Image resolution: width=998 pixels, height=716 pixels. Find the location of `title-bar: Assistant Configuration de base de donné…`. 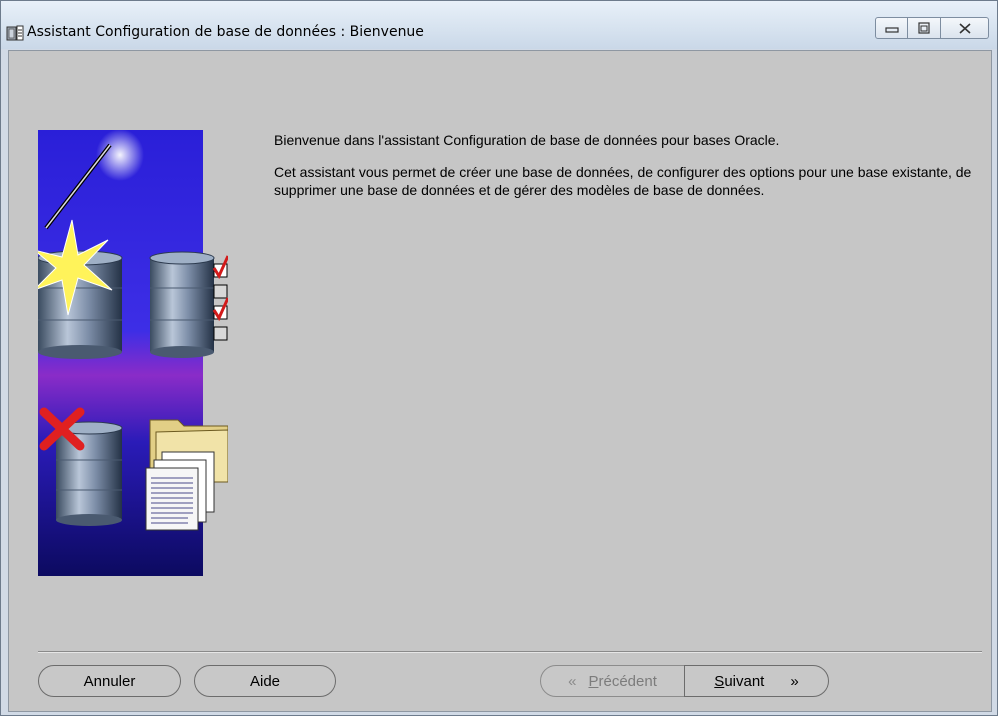

title-bar: Assistant Configuration de base de donné… is located at coordinates (499, 25).